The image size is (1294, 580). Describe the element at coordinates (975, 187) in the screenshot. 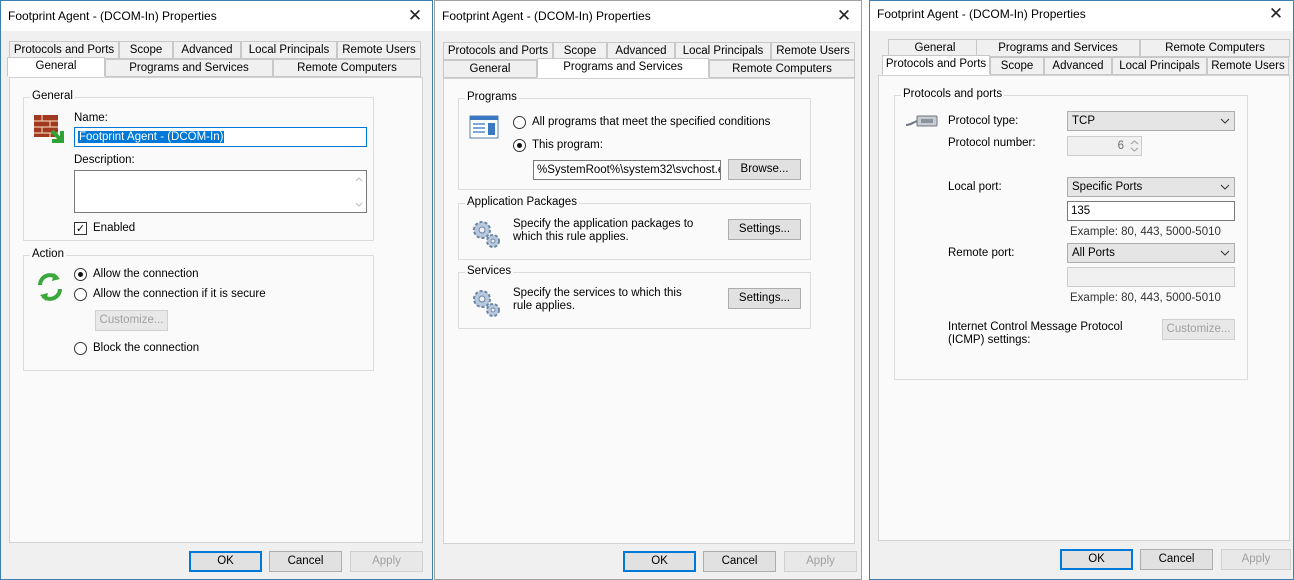

I see `local-port-label: Local port:` at that location.